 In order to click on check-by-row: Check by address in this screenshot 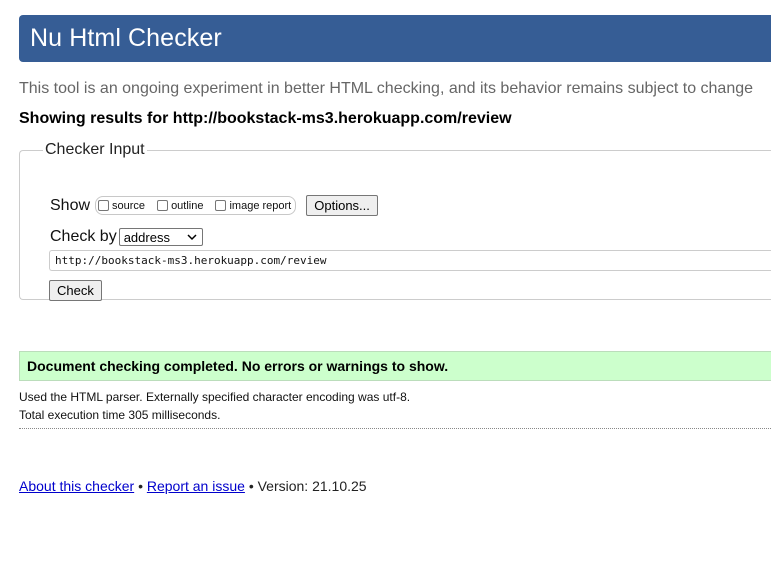, I will do `click(126, 237)`.